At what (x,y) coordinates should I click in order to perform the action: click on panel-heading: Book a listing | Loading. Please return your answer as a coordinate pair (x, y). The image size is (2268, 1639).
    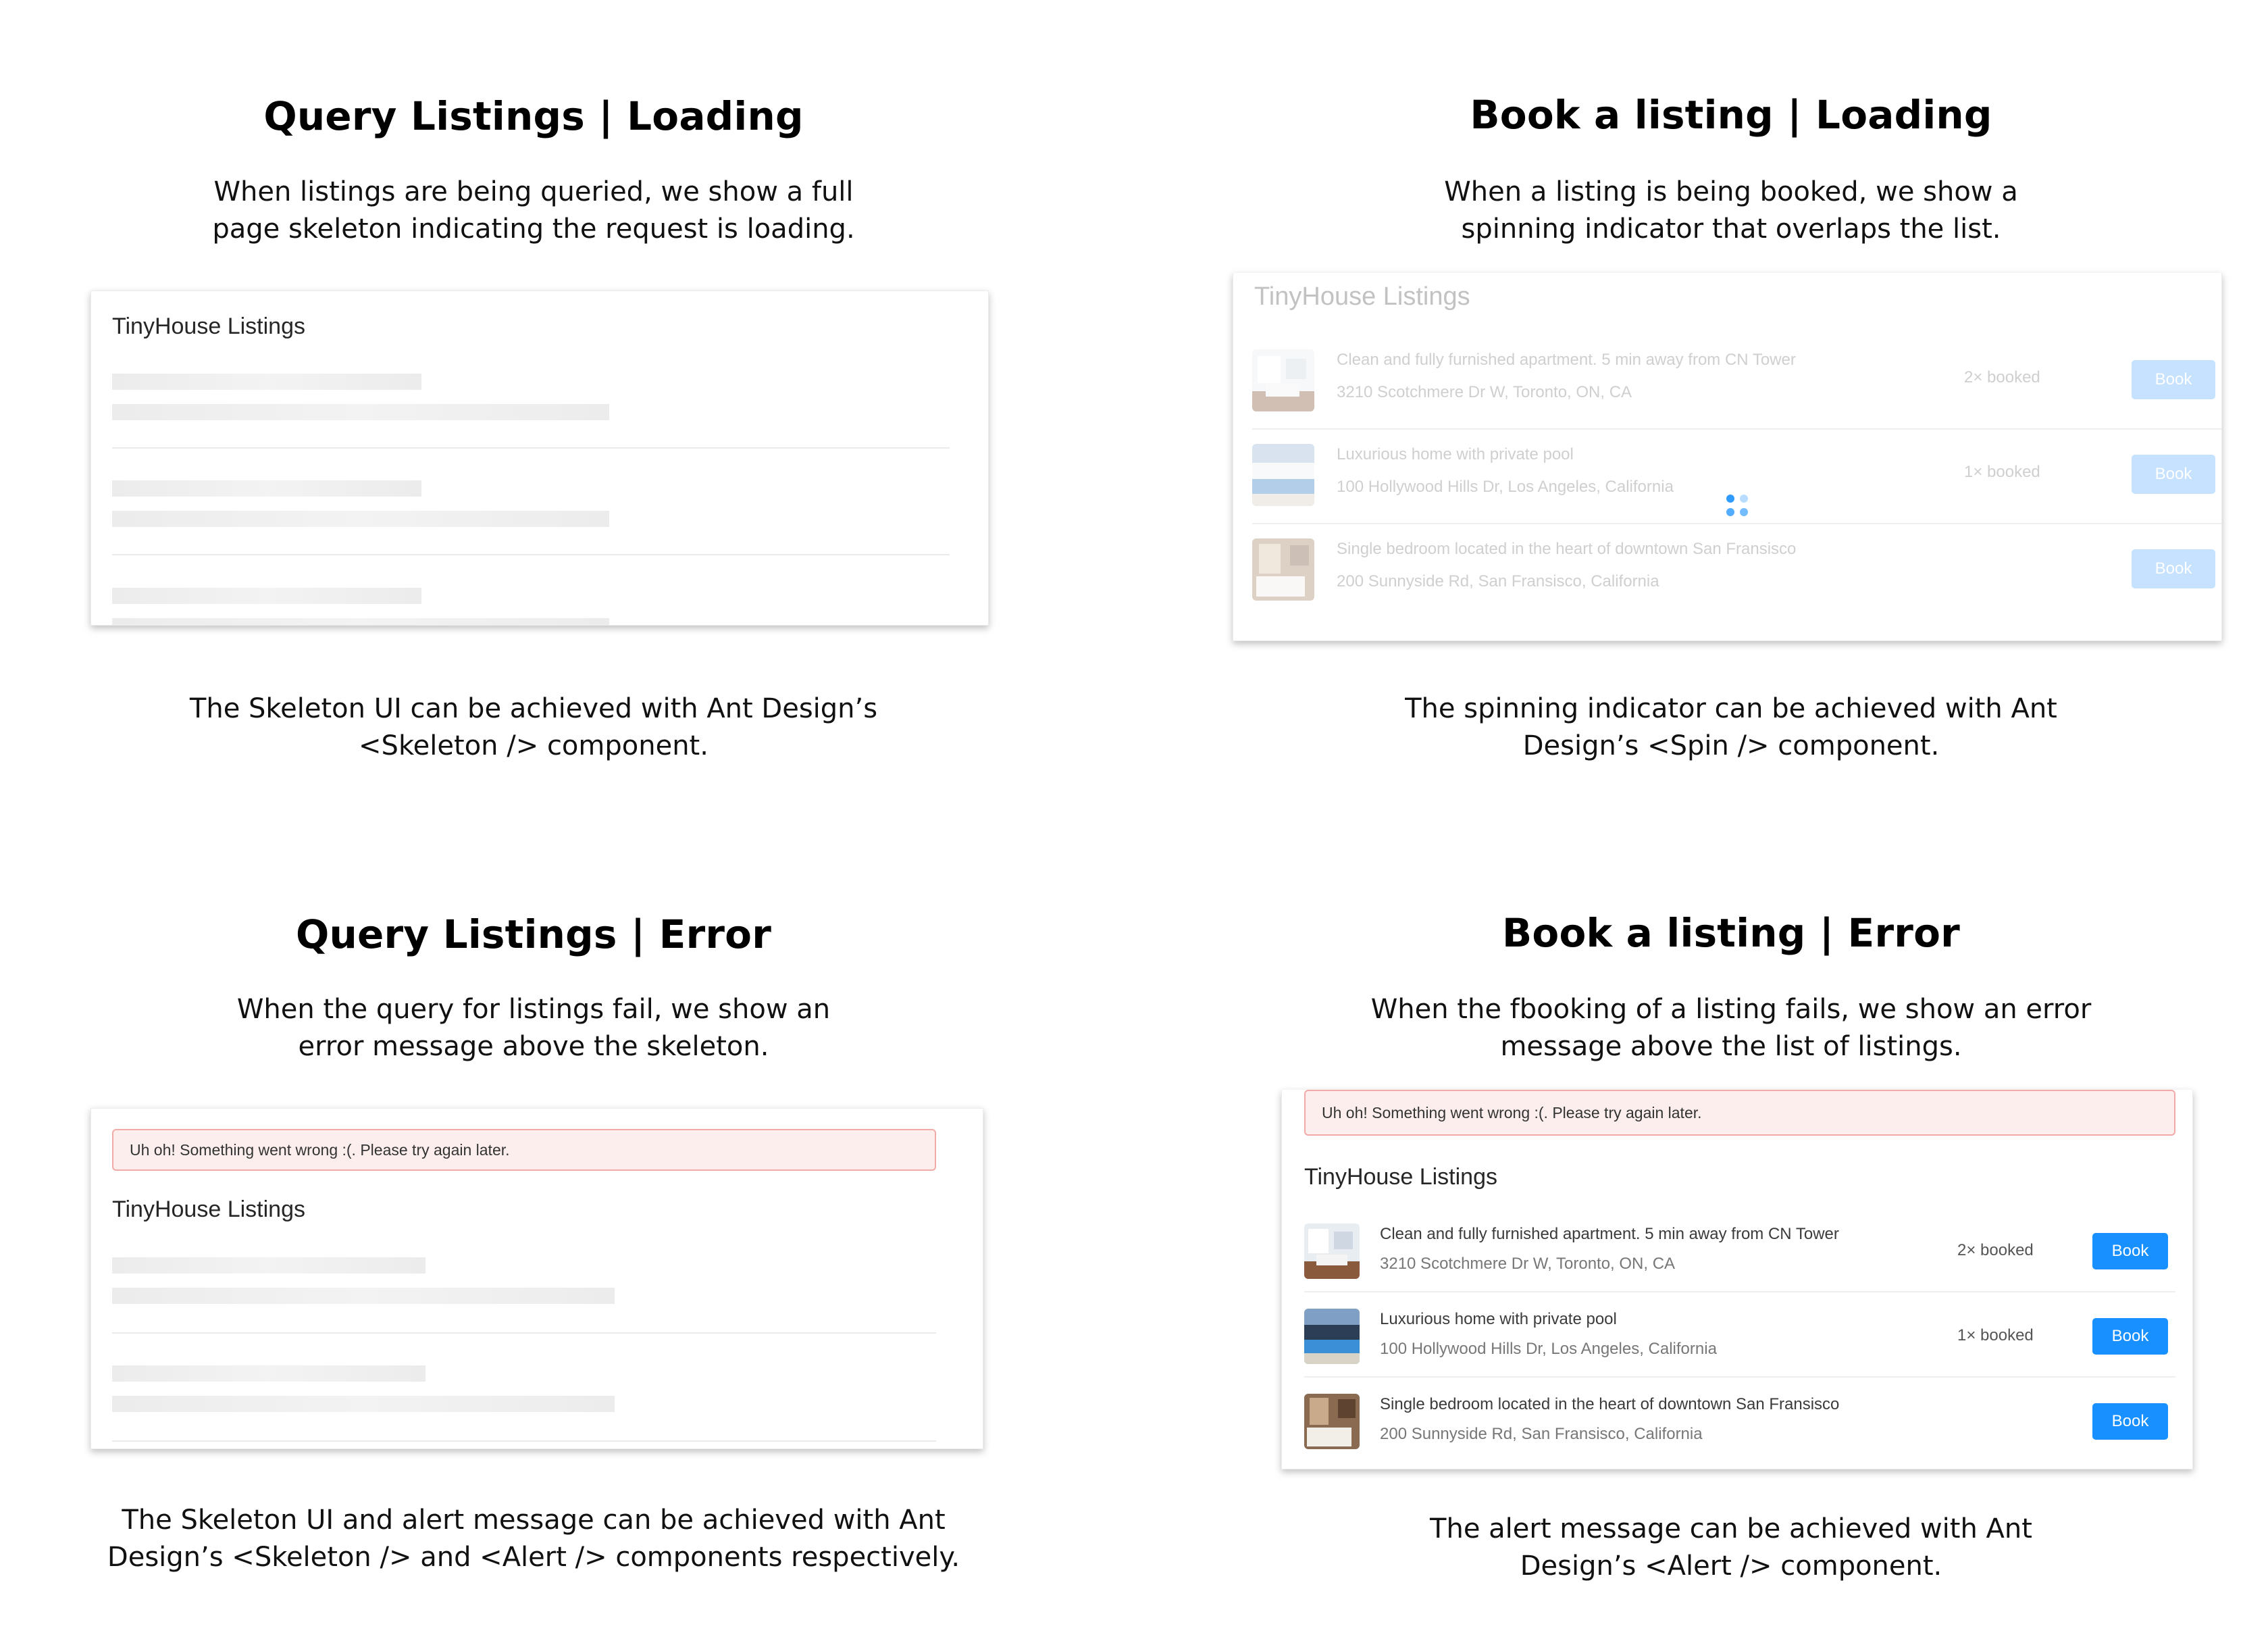
    Looking at the image, I should click on (1731, 115).